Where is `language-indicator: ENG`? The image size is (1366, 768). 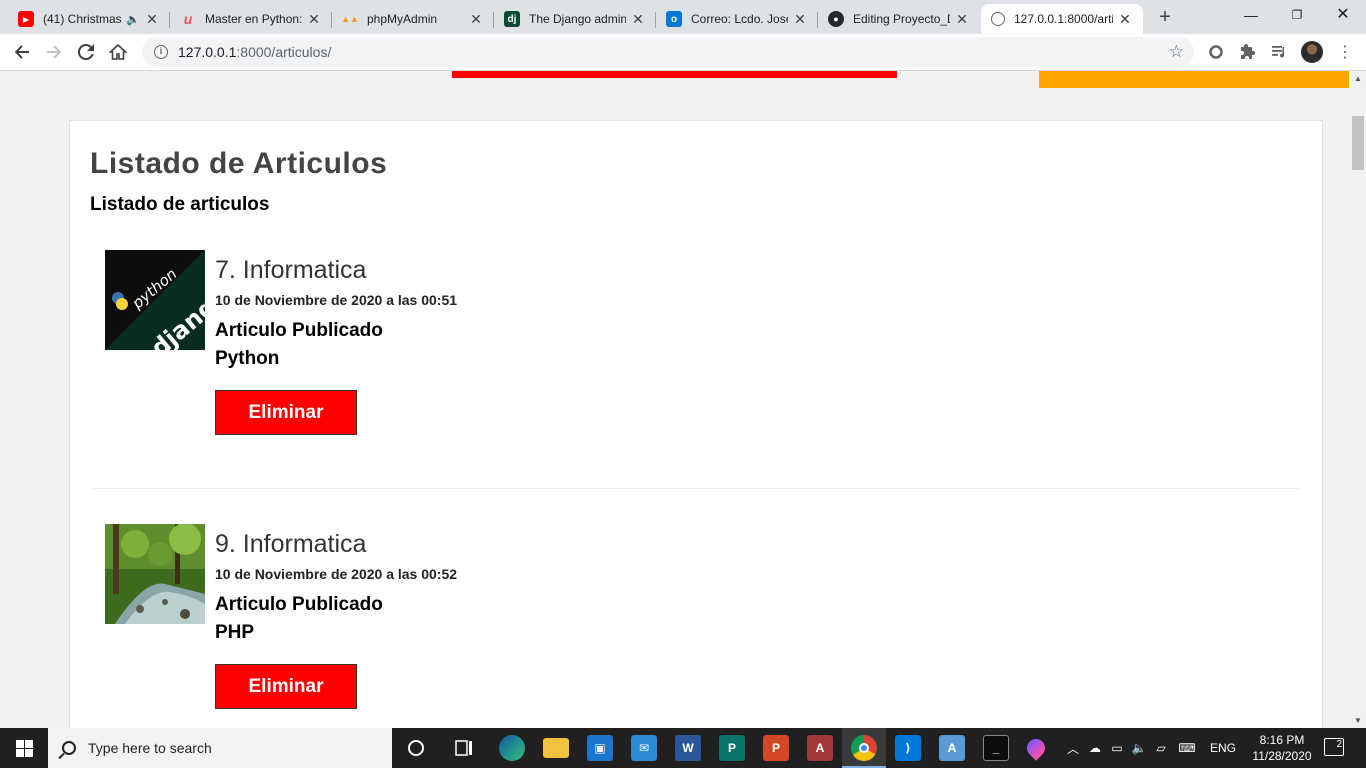 language-indicator: ENG is located at coordinates (1223, 748).